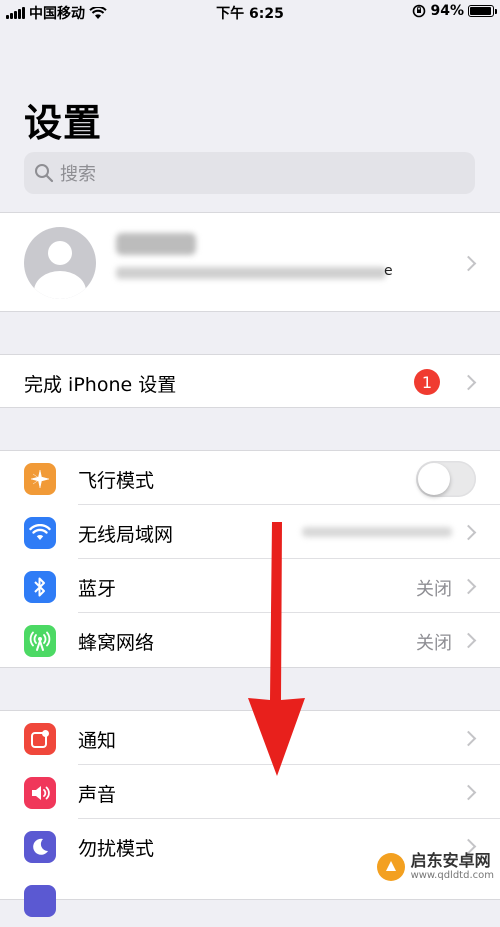  What do you see at coordinates (390, 866) in the screenshot?
I see `watermark-logo` at bounding box center [390, 866].